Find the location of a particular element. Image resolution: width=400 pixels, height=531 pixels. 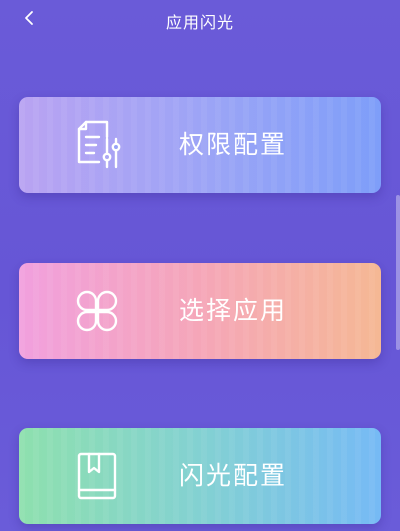

scrollbar is located at coordinates (398, 272).